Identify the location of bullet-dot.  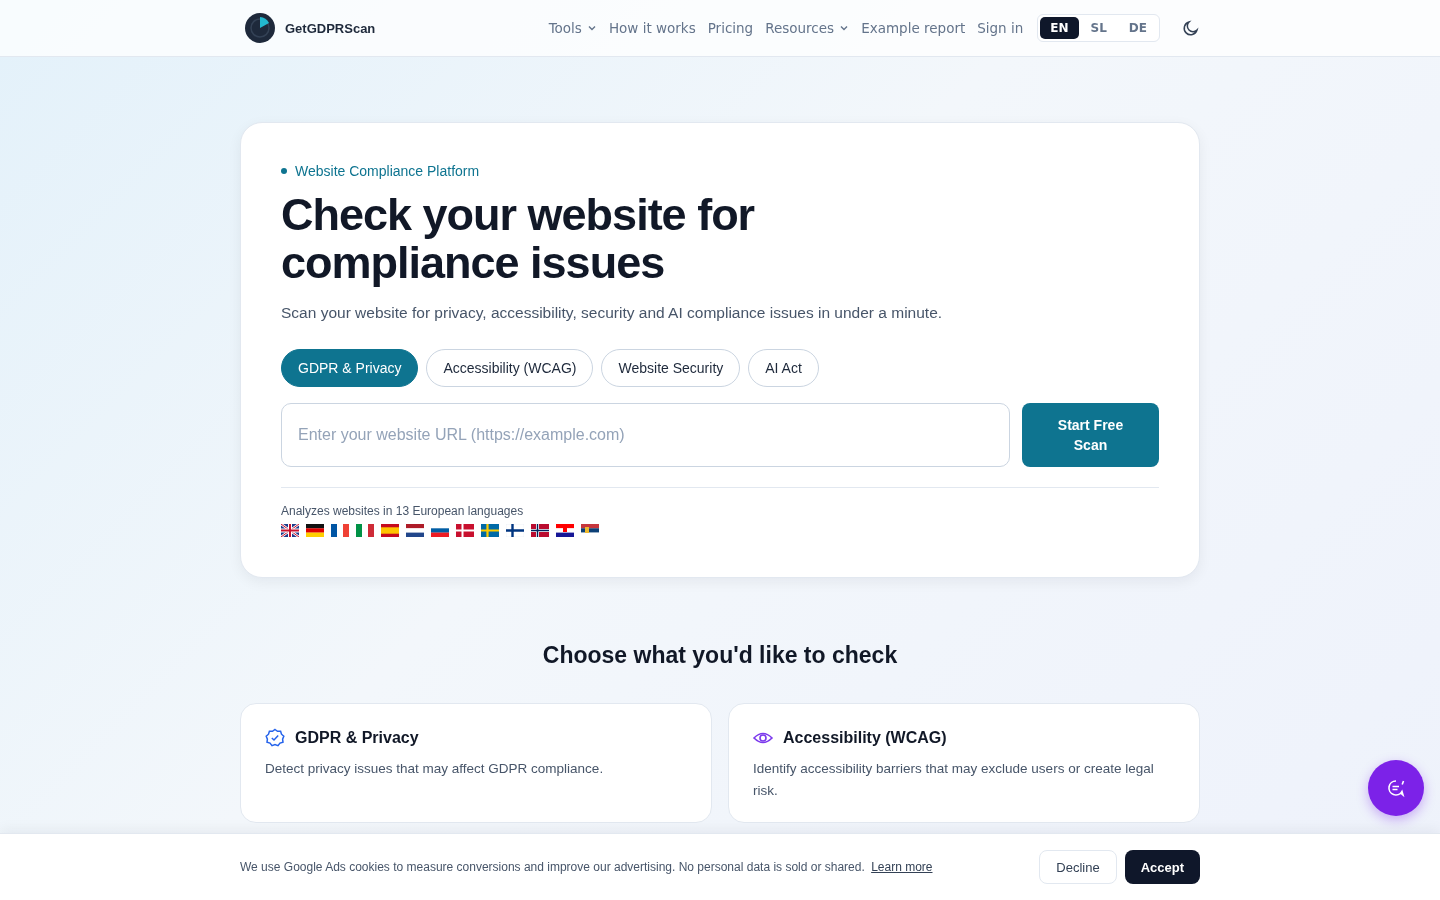
(284, 171).